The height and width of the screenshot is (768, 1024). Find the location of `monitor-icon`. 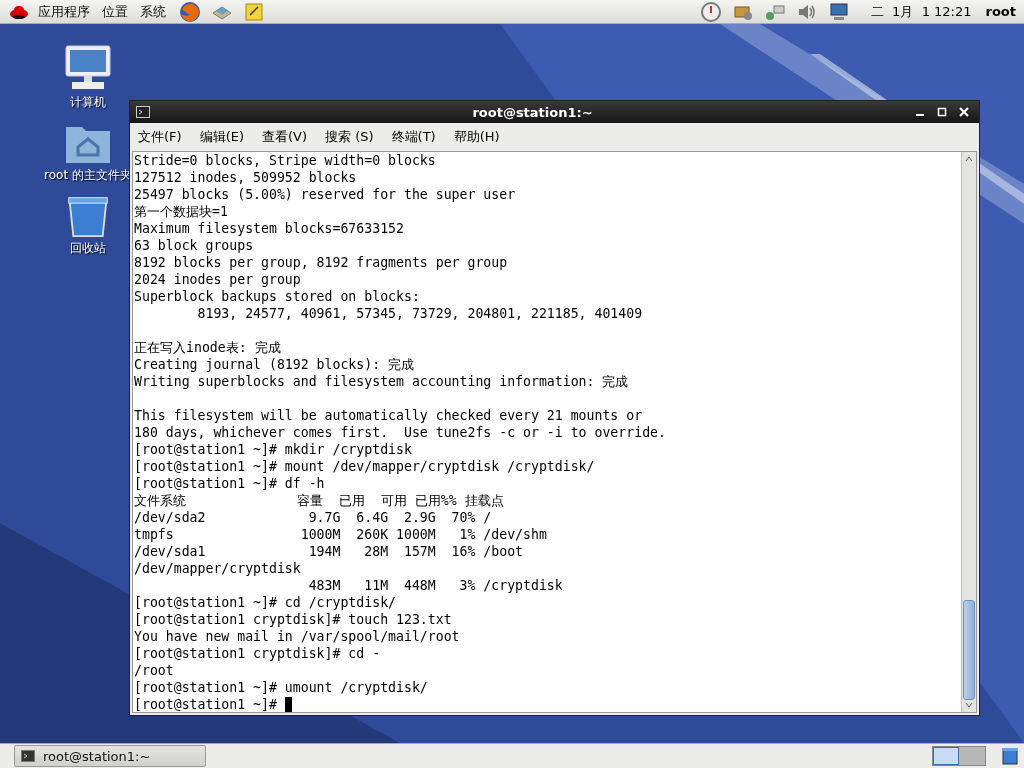

monitor-icon is located at coordinates (838, 11).